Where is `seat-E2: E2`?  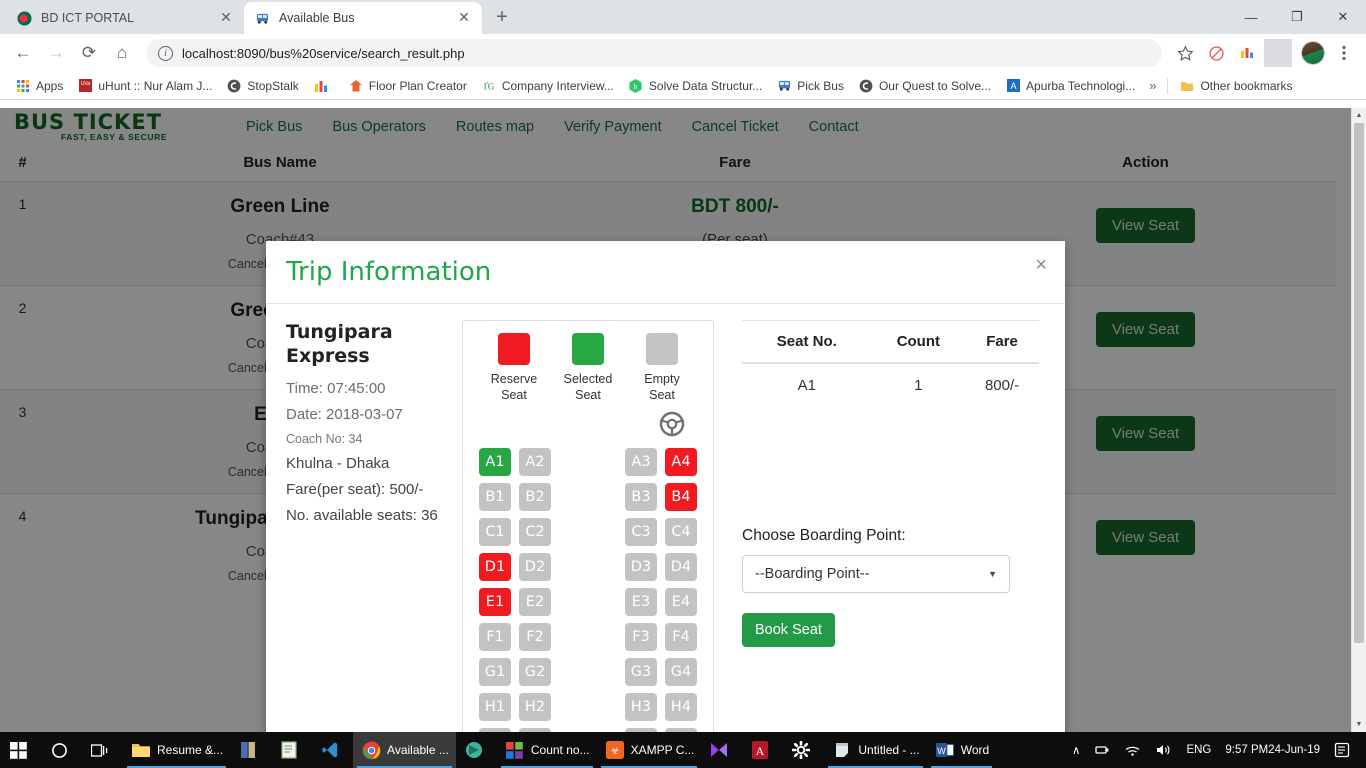
seat-E2: E2 is located at coordinates (535, 602).